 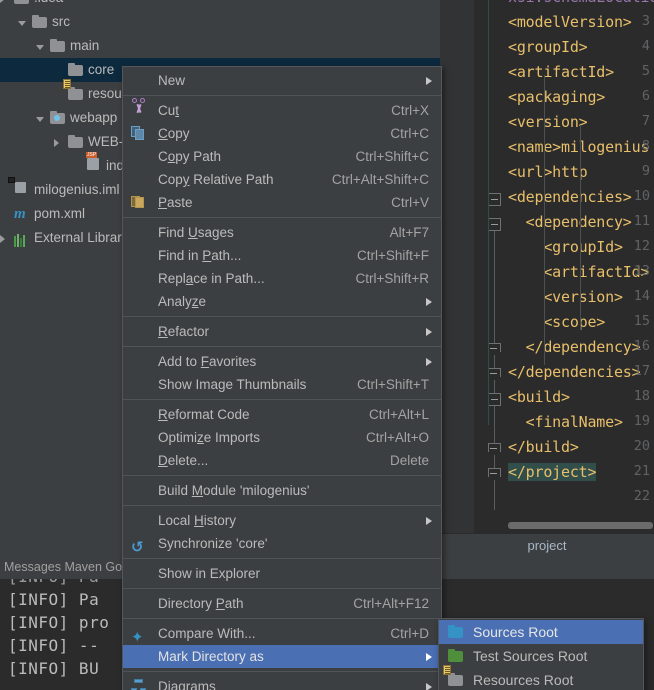 I want to click on compare-icon: ✦, so click(x=137, y=637).